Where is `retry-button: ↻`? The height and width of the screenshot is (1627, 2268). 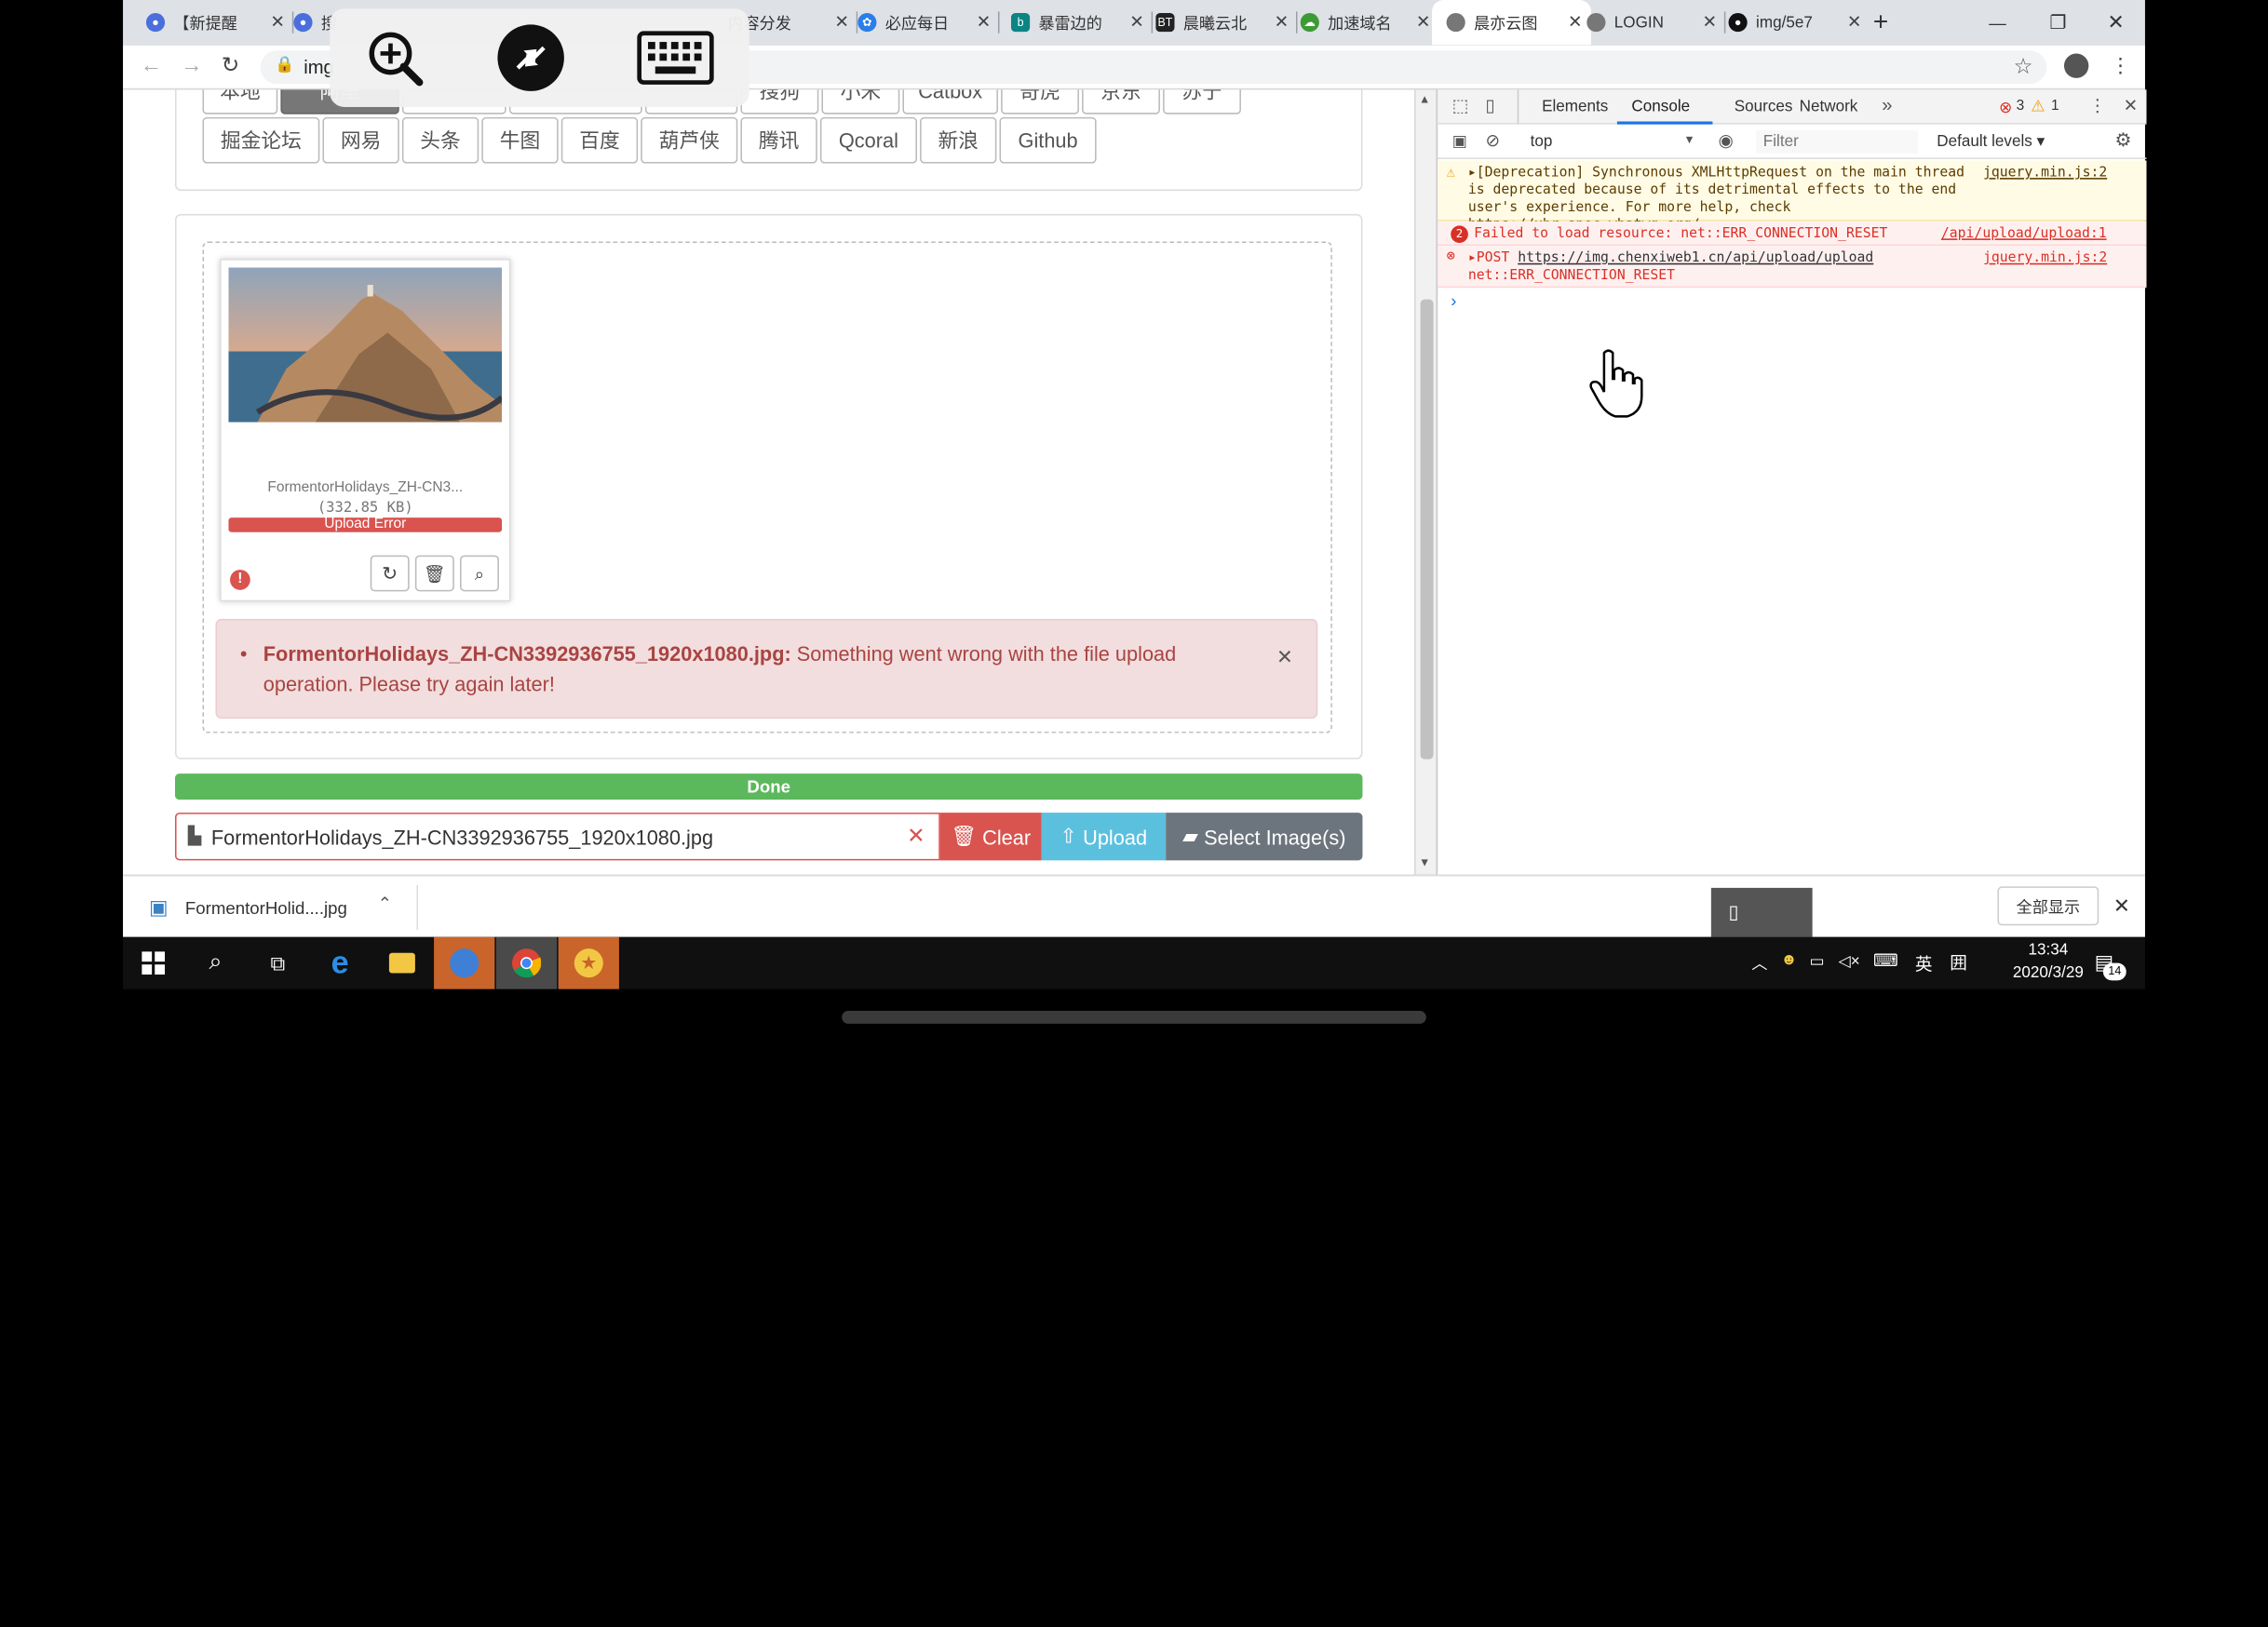
retry-button: ↻ is located at coordinates (390, 573).